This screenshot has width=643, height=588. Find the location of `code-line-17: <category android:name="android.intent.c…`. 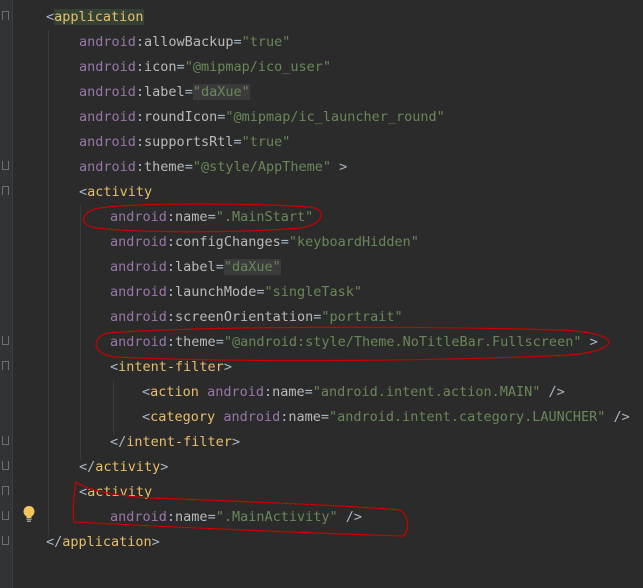

code-line-17: <category android:name="android.intent.c… is located at coordinates (386, 417).